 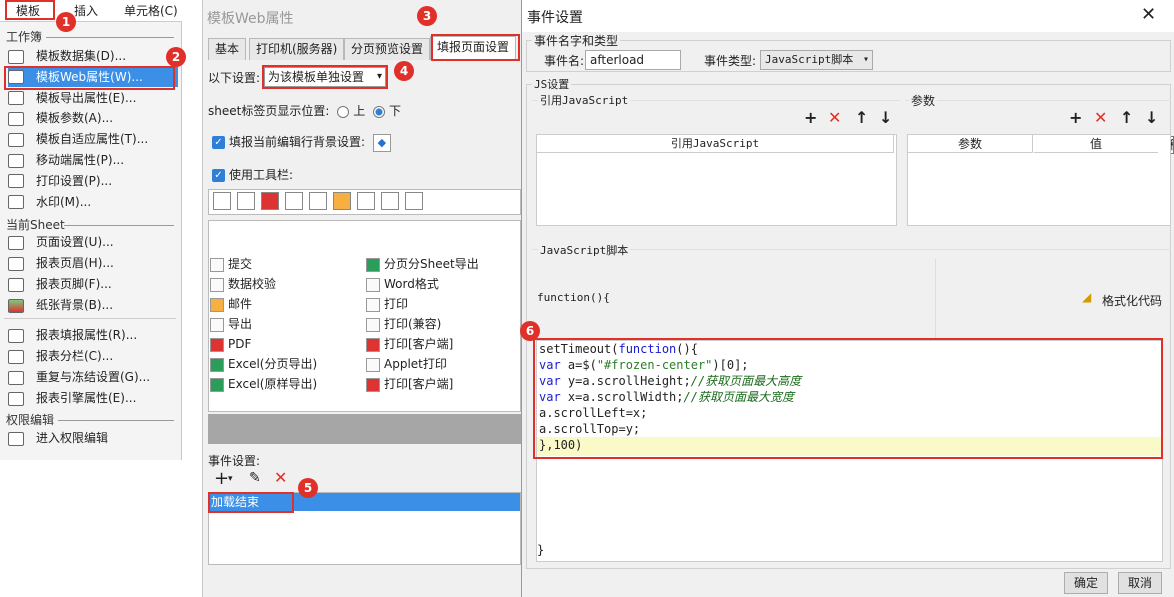 What do you see at coordinates (576, 40) in the screenshot?
I see `name-type-group-label: 事件名字和类型` at bounding box center [576, 40].